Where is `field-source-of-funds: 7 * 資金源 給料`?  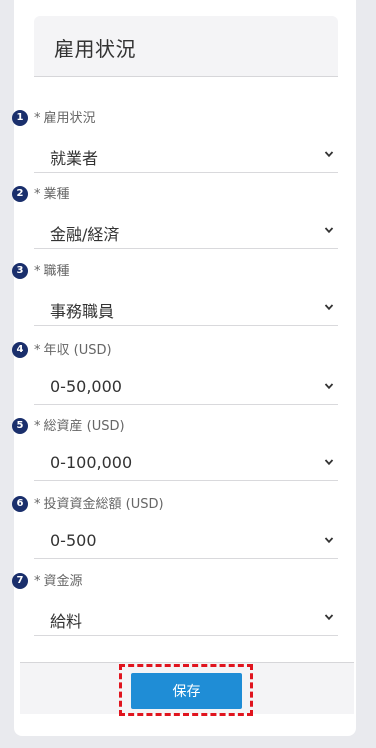
field-source-of-funds: 7 * 資金源 給料 is located at coordinates (188, 609).